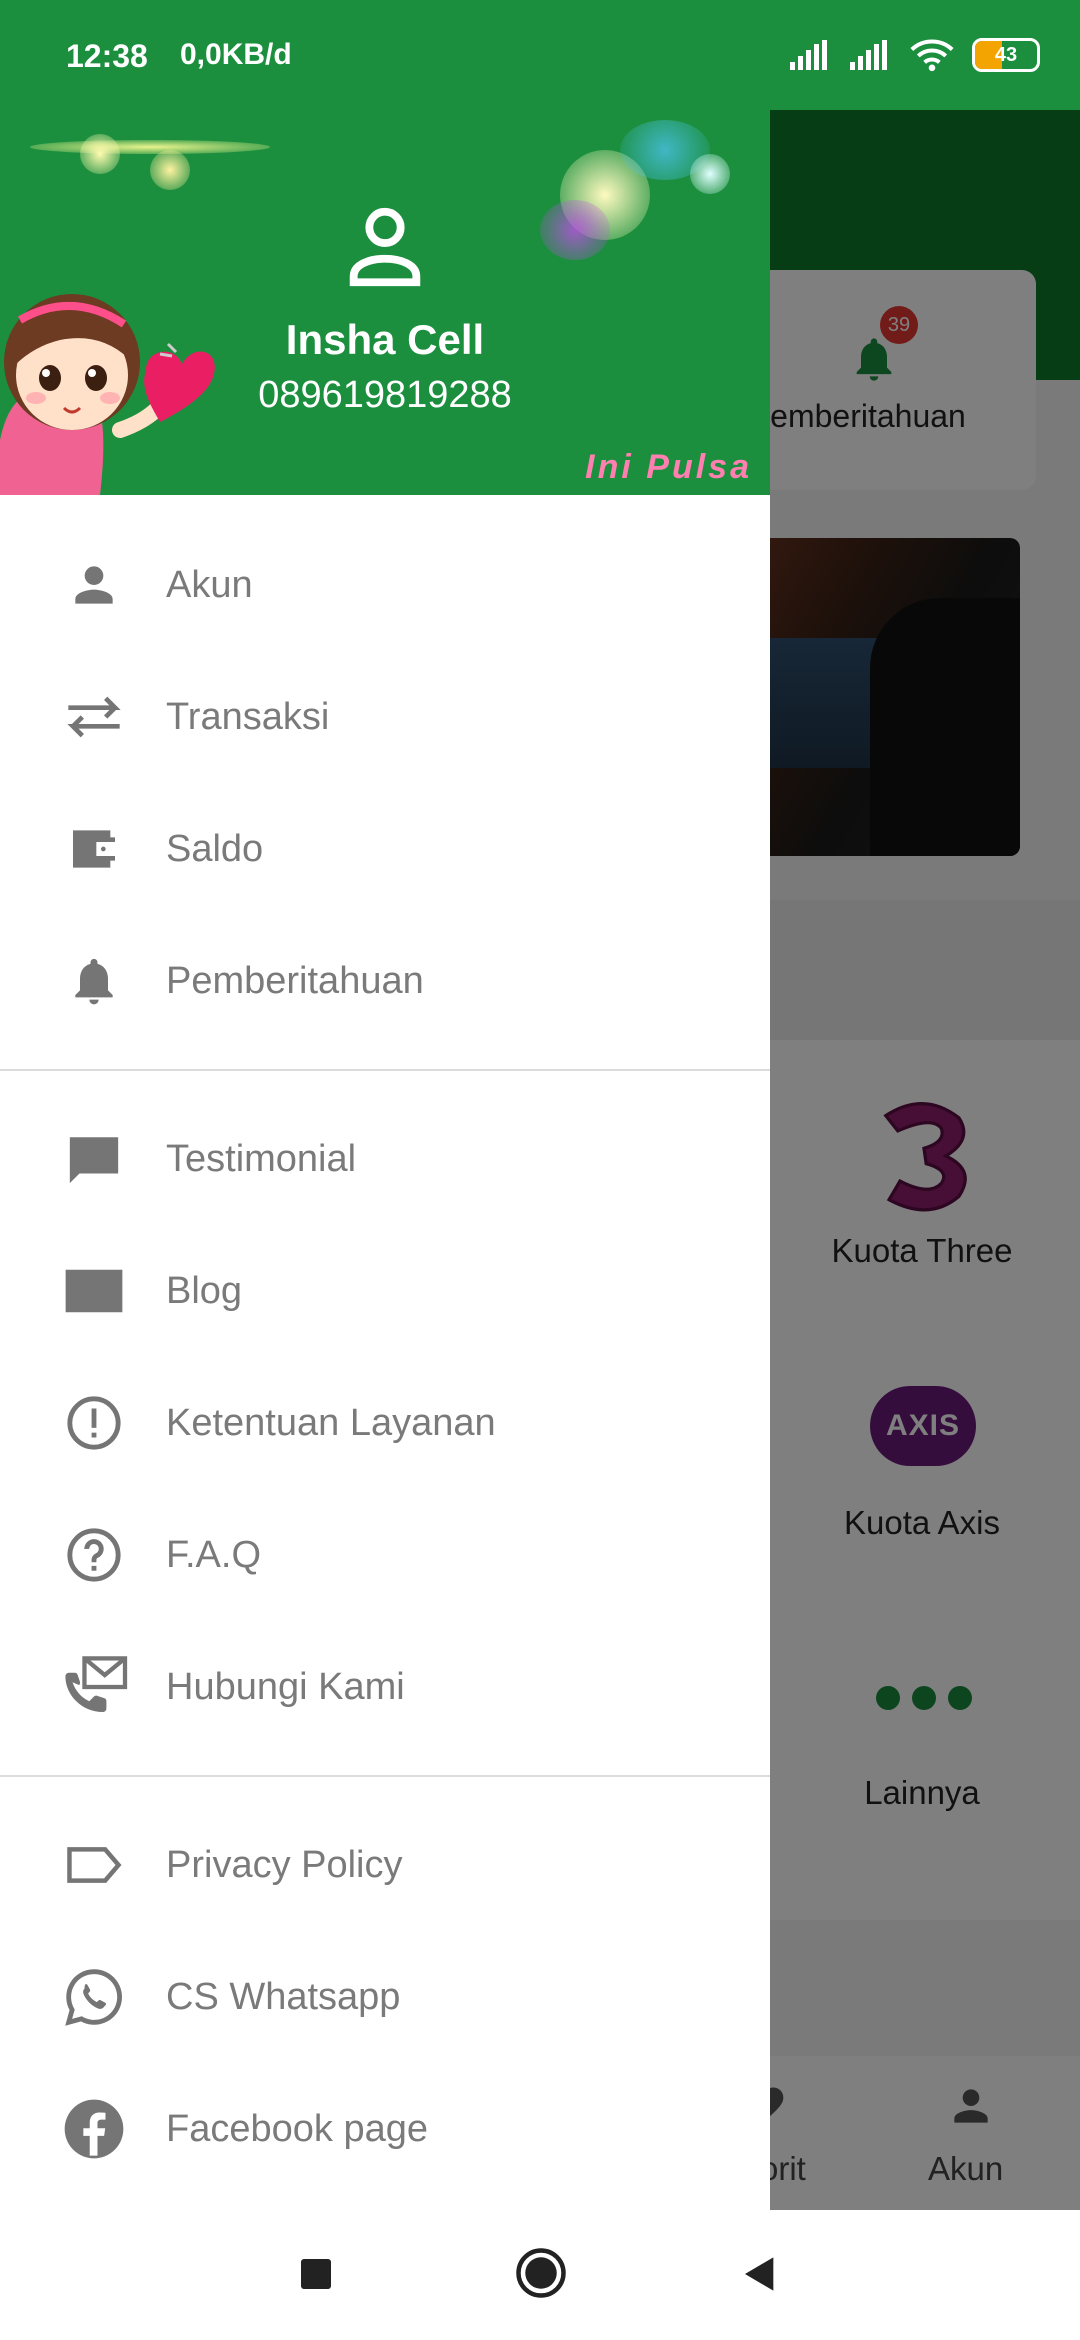 This screenshot has height=2340, width=1080. What do you see at coordinates (295, 980) in the screenshot?
I see `menu-item-label: Pemberitahuan` at bounding box center [295, 980].